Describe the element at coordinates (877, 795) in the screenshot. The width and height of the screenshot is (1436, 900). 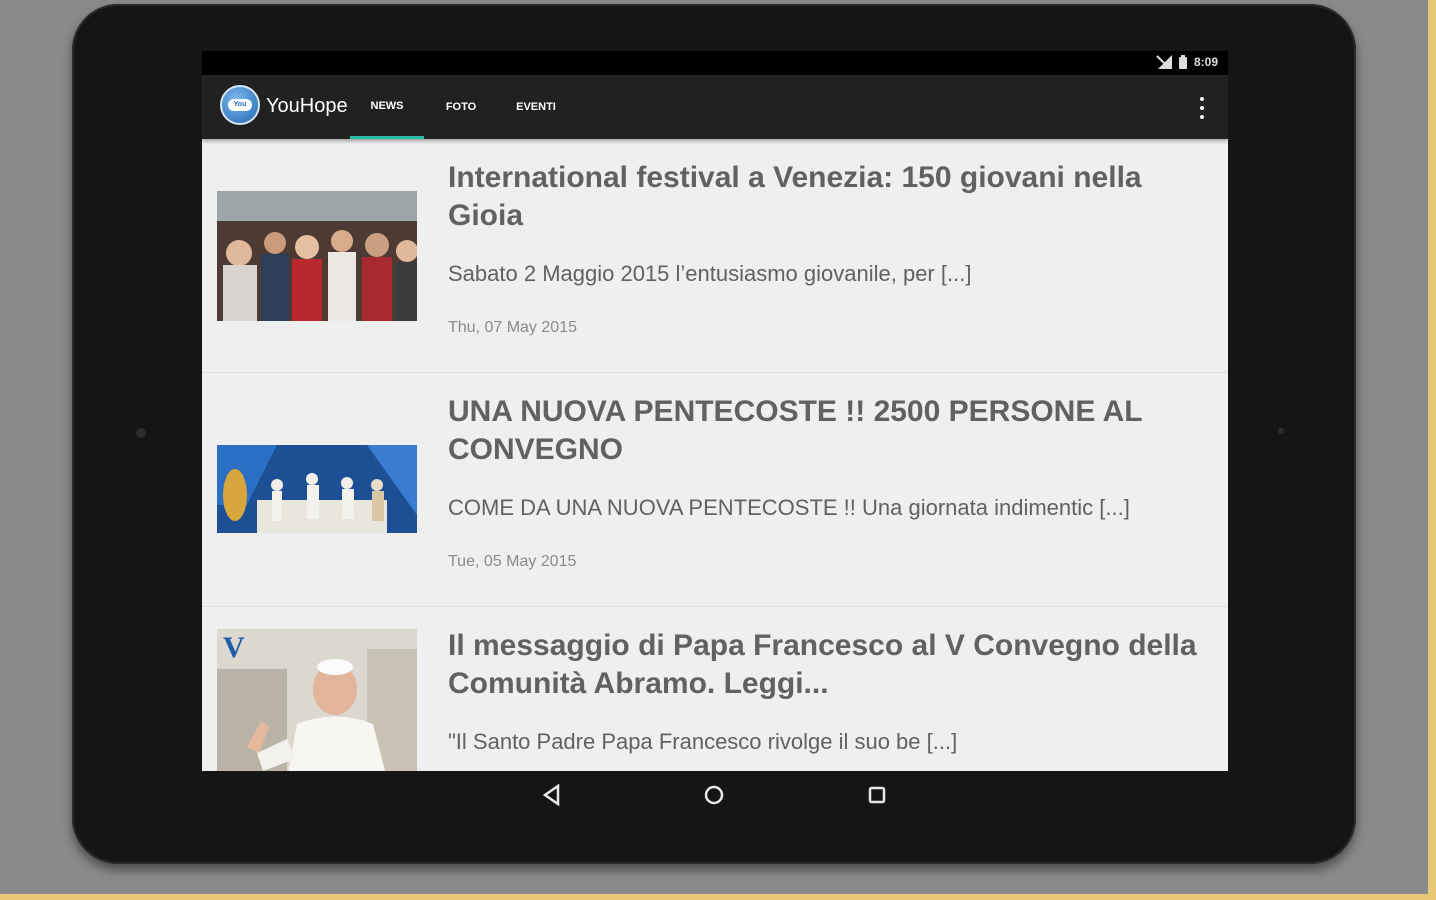
I see `recents-icon` at that location.